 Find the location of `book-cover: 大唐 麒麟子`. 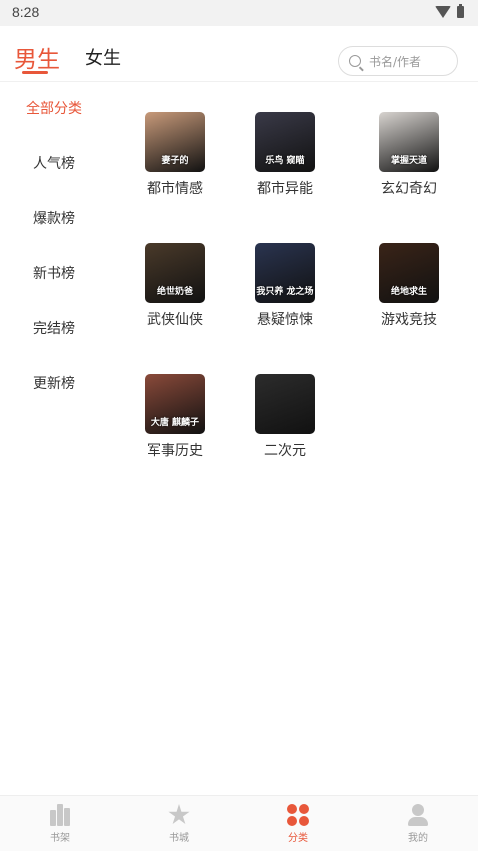

book-cover: 大唐 麒麟子 is located at coordinates (175, 404).